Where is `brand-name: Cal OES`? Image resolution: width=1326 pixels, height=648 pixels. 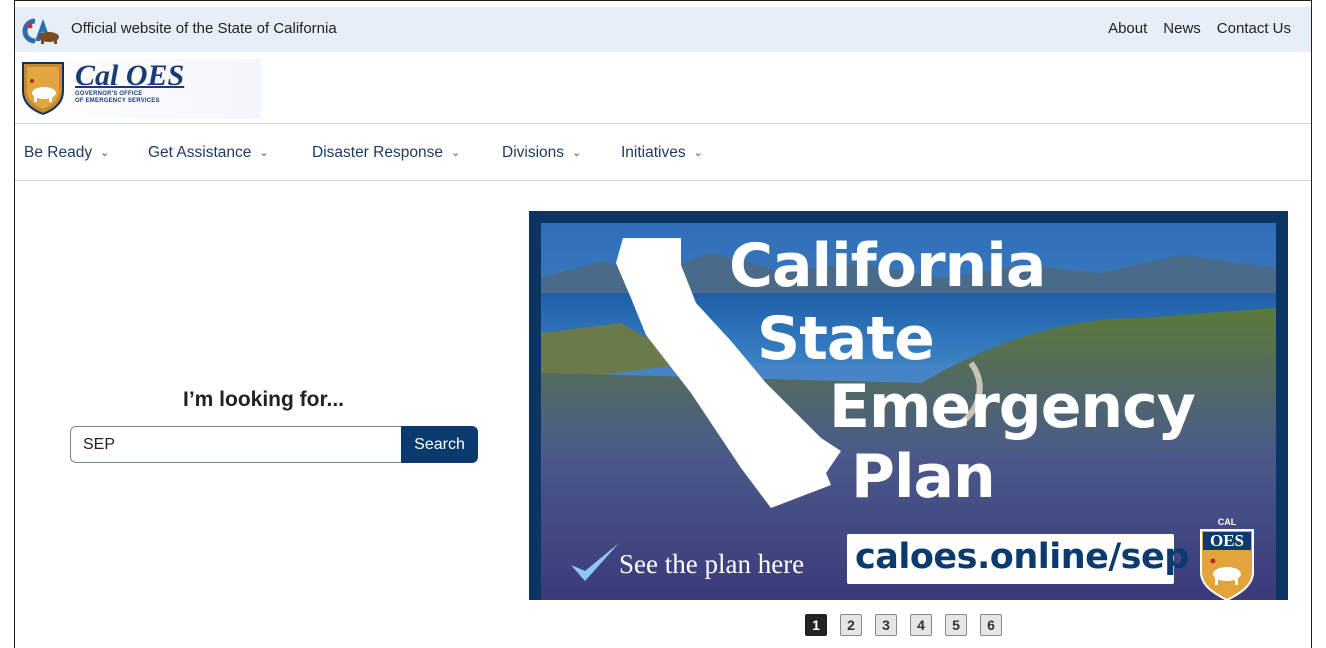 brand-name: Cal OES is located at coordinates (130, 75).